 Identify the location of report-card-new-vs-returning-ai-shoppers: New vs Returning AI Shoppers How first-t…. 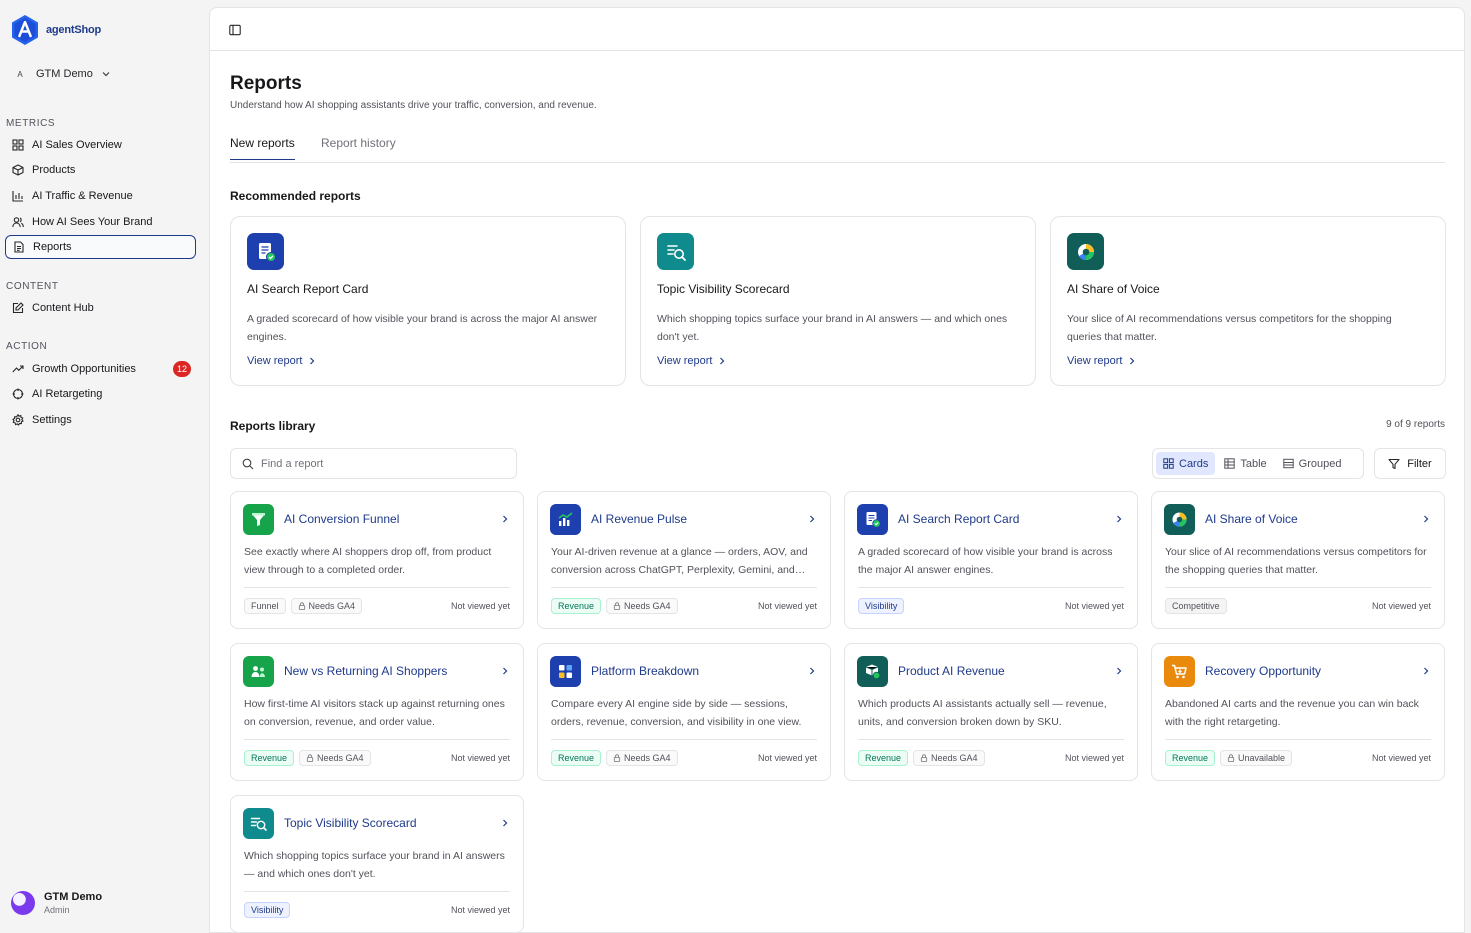
(377, 712).